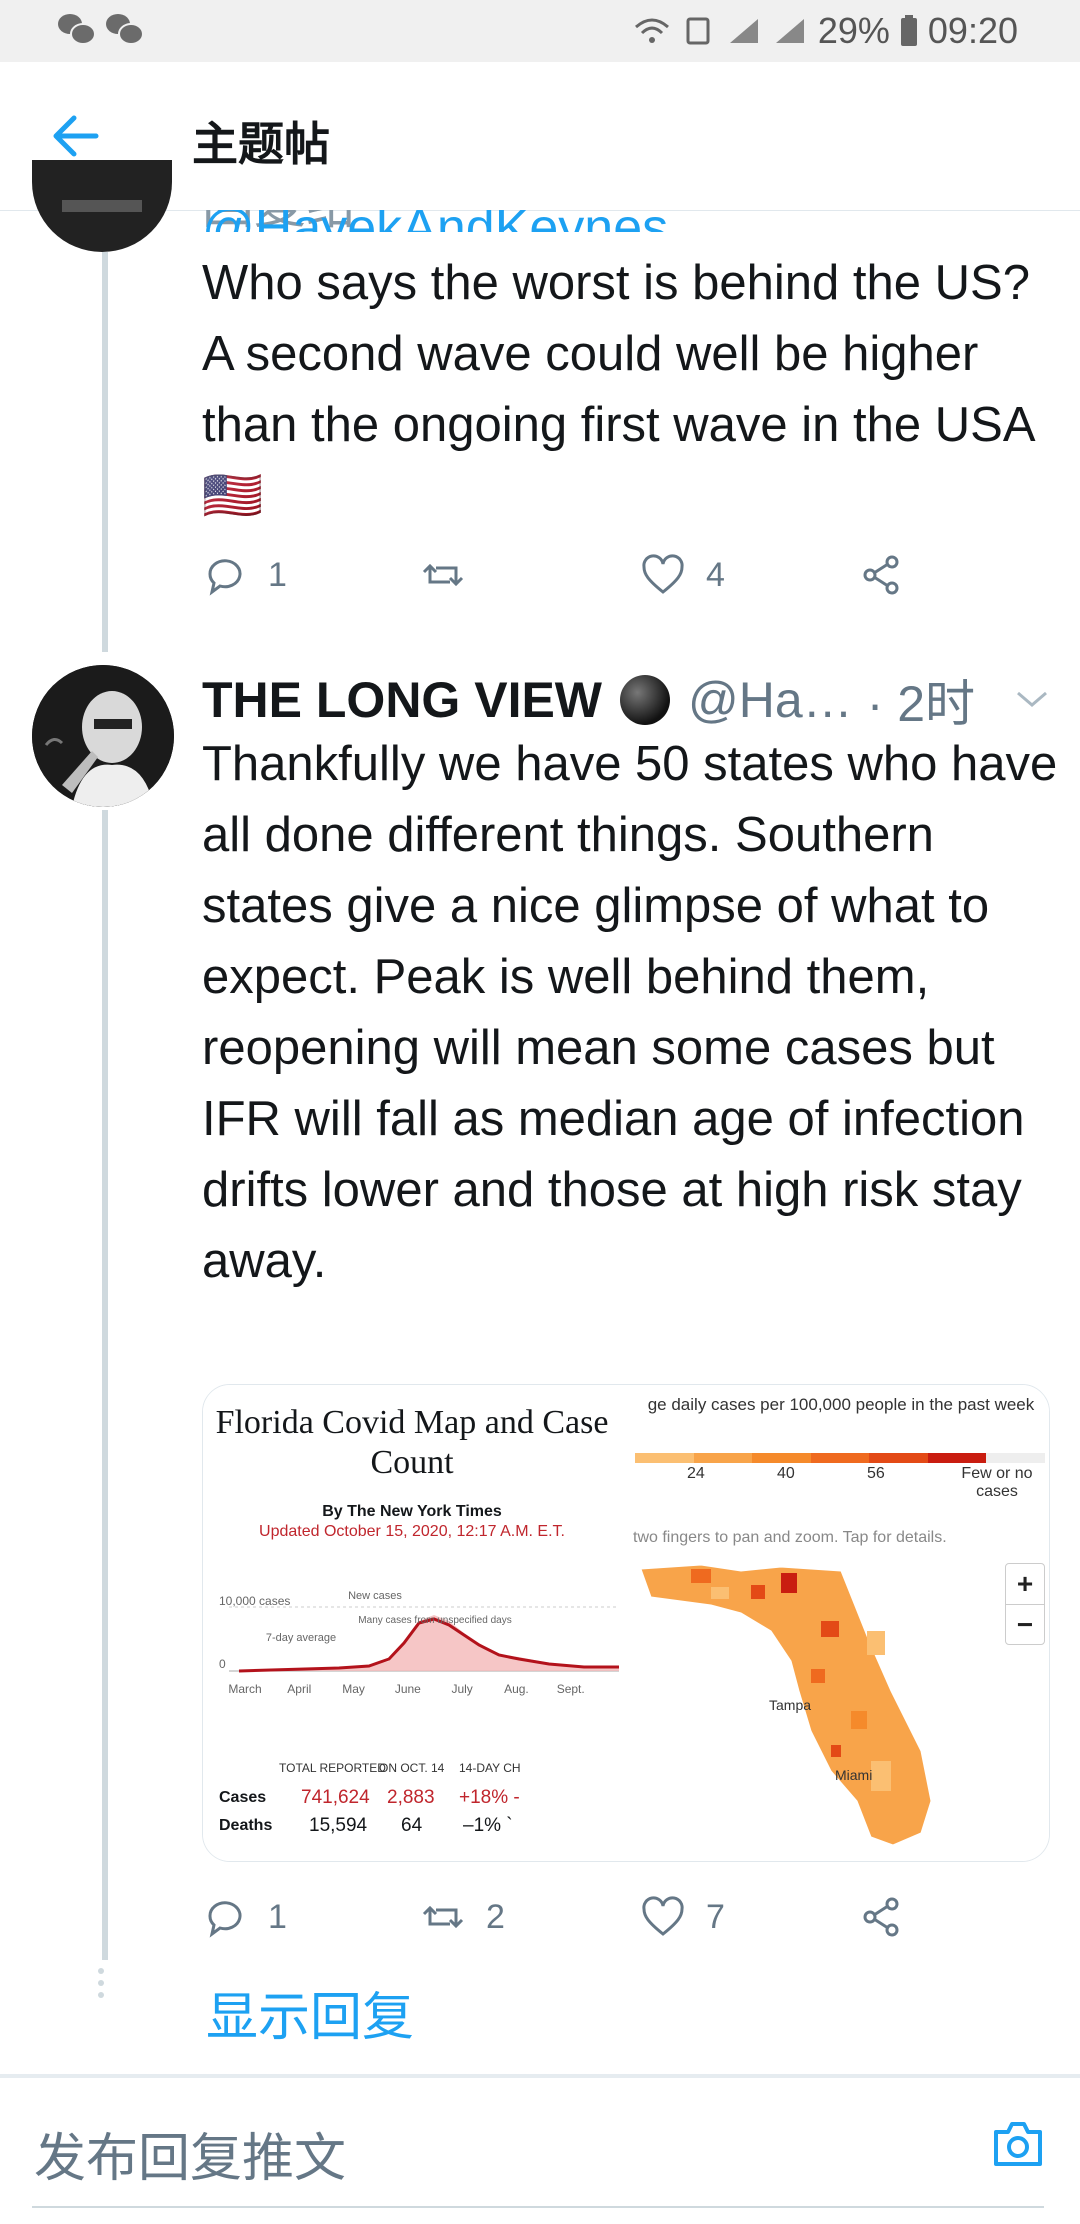 This screenshot has height=2224, width=1080. I want to click on annotation-new-cases: New cases, so click(375, 1596).